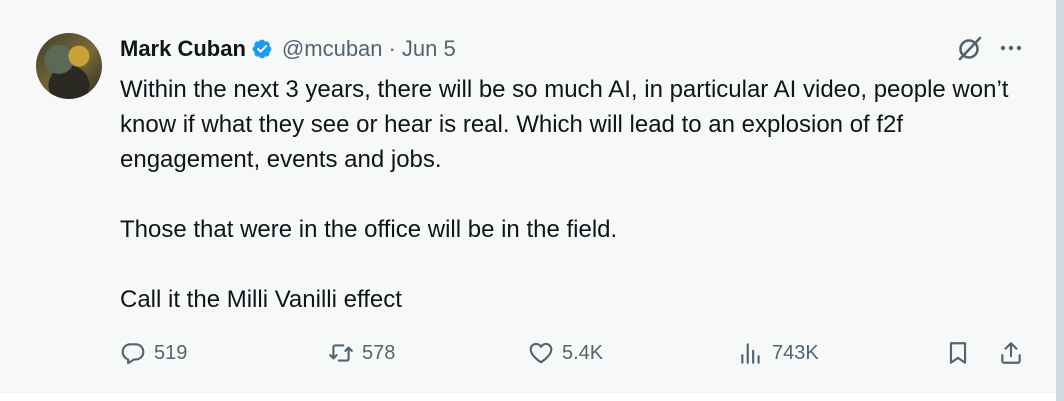 Image resolution: width=1064 pixels, height=401 pixels. I want to click on like-button: 5.4K, so click(565, 353).